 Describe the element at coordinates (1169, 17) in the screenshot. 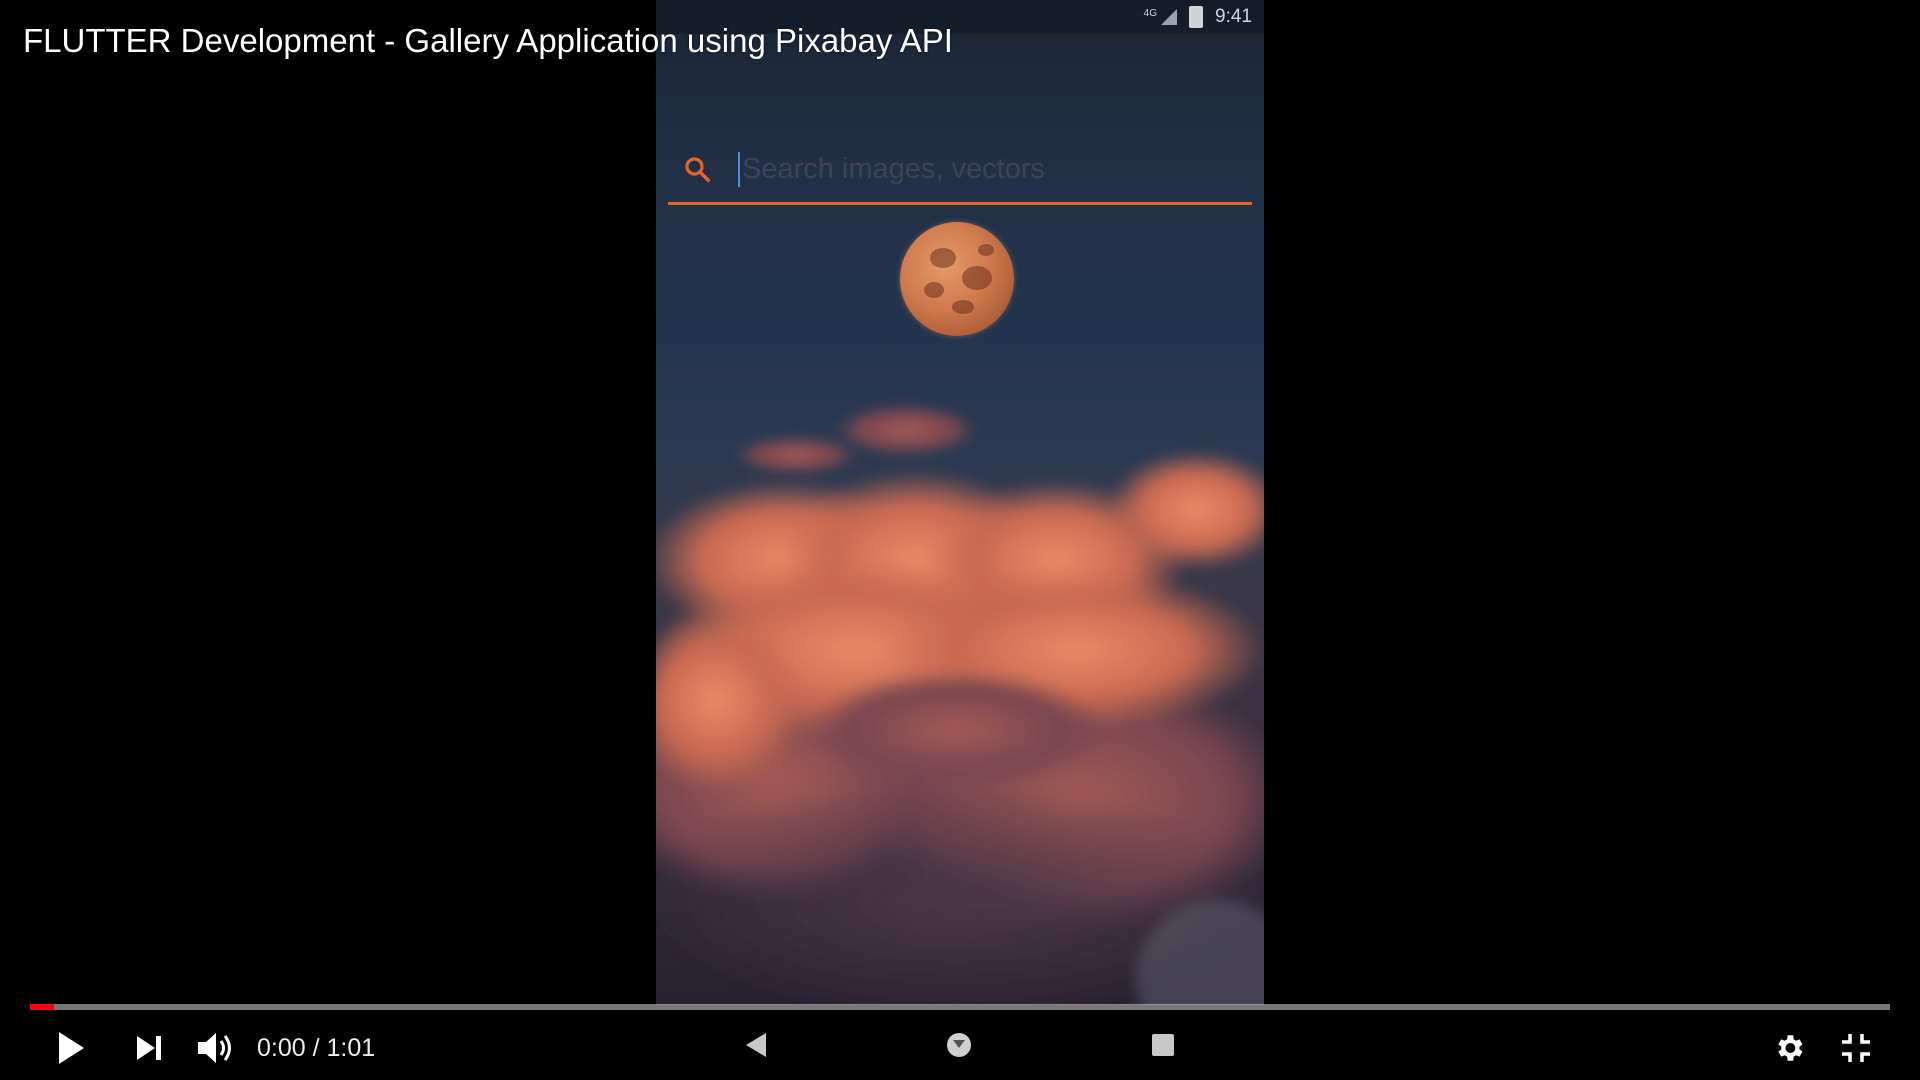

I see `signal-icon` at that location.